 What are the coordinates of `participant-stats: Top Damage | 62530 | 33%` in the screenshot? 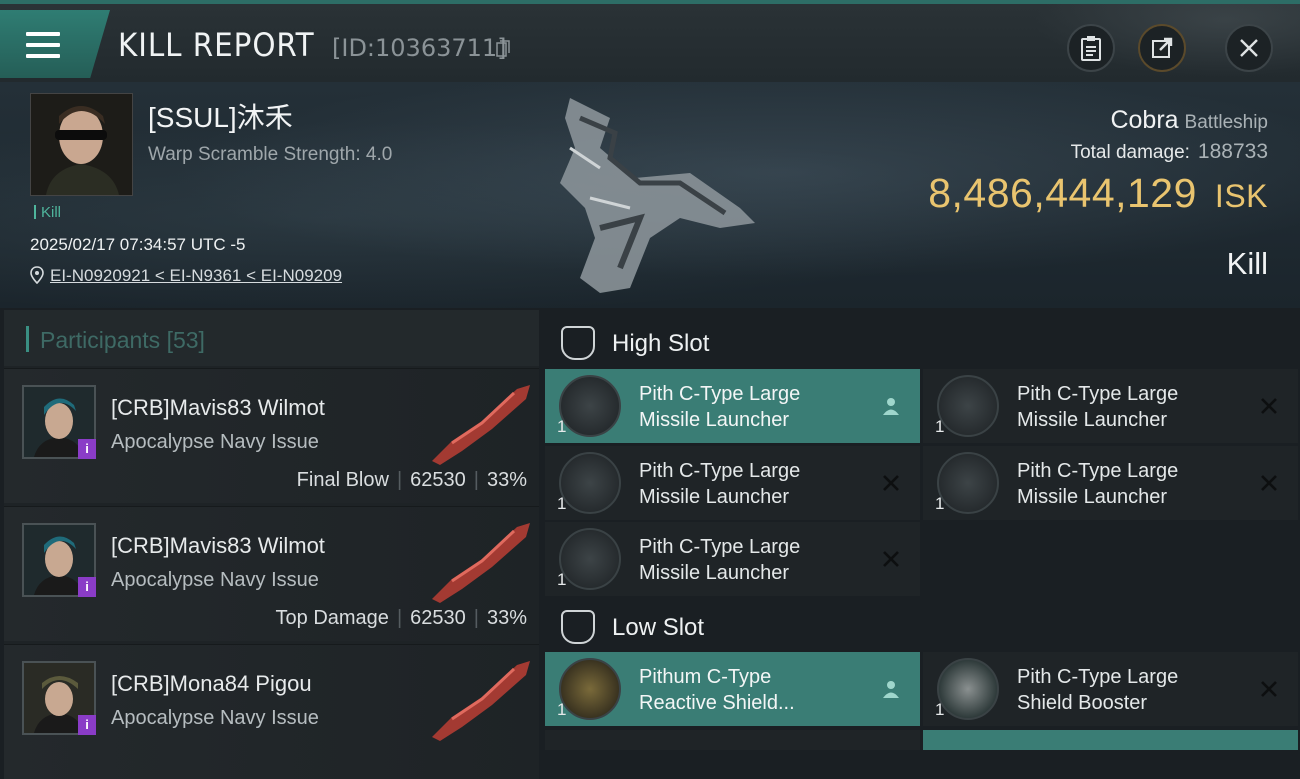 It's located at (401, 618).